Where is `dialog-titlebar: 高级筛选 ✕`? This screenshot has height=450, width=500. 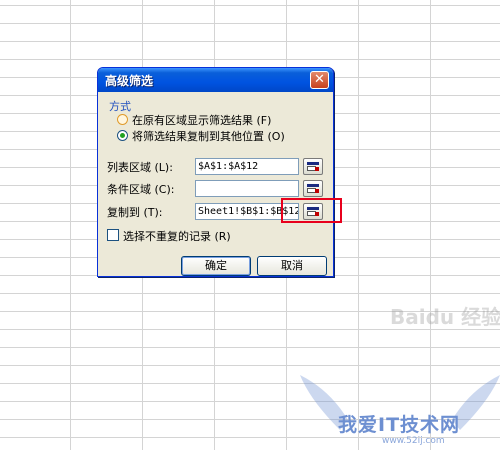 dialog-titlebar: 高级筛选 ✕ is located at coordinates (215, 80).